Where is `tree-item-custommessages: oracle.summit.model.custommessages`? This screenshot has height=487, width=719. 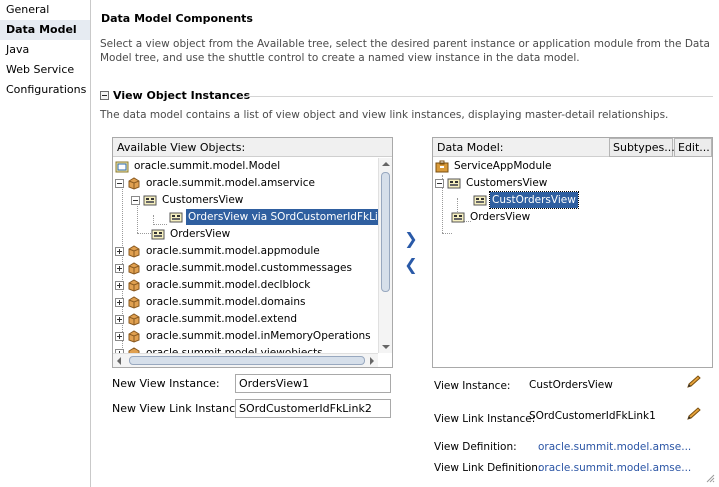
tree-item-custommessages: oracle.summit.model.custommessages is located at coordinates (234, 268).